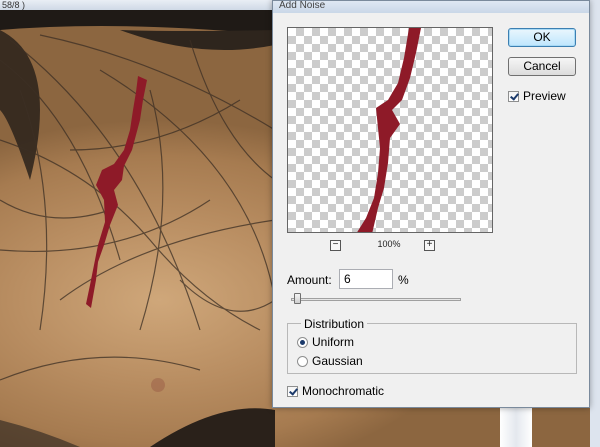 This screenshot has height=447, width=600. Describe the element at coordinates (333, 342) in the screenshot. I see `uniform-label: Uniform` at that location.